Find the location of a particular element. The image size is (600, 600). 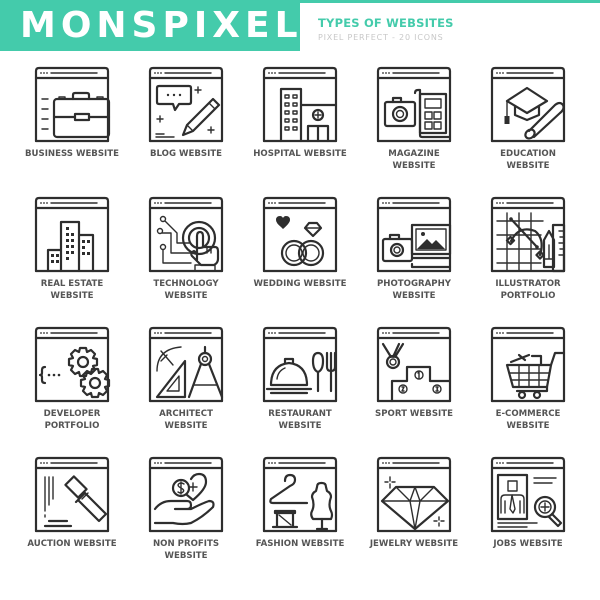

resume-search-icon is located at coordinates (528, 494).